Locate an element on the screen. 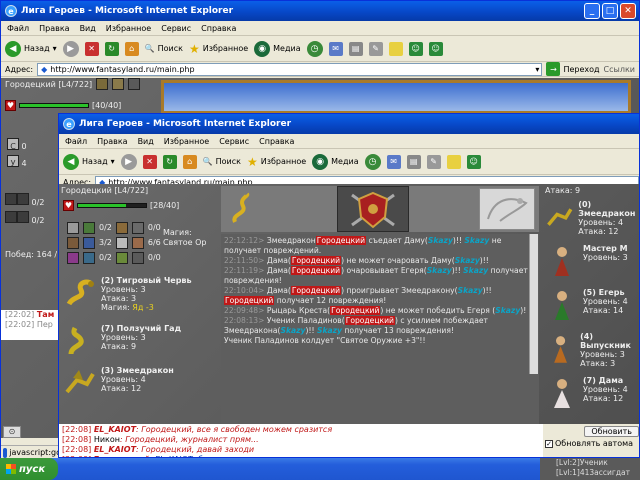 The image size is (640, 480). start-button: пуск is located at coordinates (29, 469).